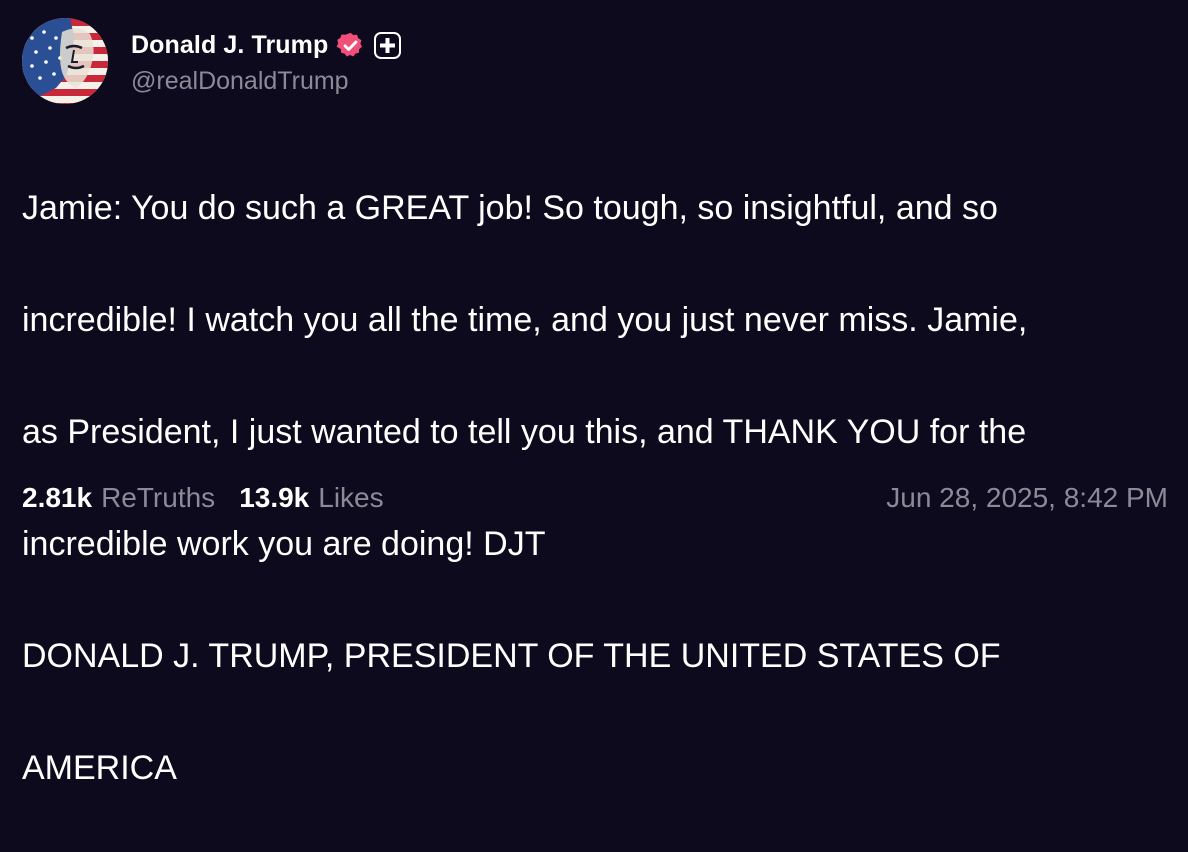 The height and width of the screenshot is (852, 1188). I want to click on author-name-row: Donald J. Trump, so click(266, 45).